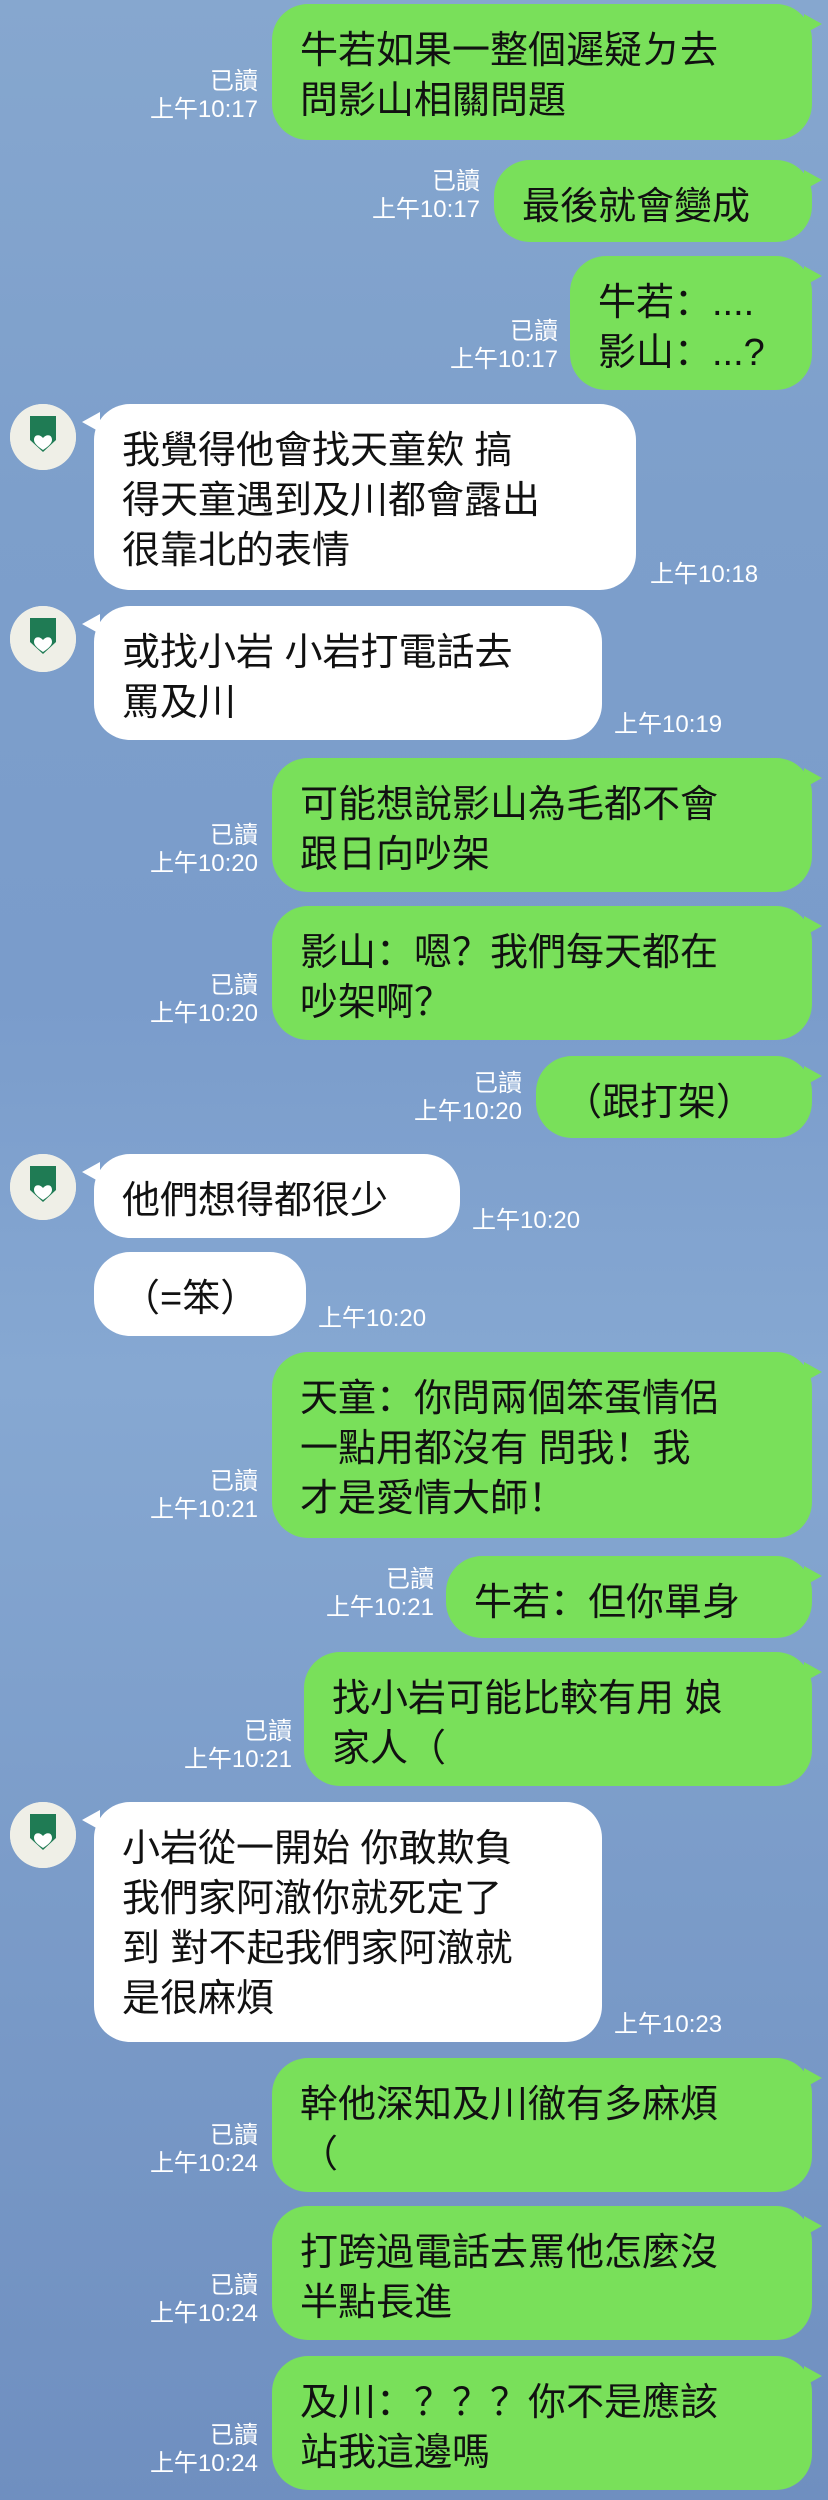  What do you see at coordinates (359, 497) in the screenshot?
I see `incoming-message-bubble: 我覺得他會找天童欸 搞 得天童遇到及川都會露出 很靠北的表情` at bounding box center [359, 497].